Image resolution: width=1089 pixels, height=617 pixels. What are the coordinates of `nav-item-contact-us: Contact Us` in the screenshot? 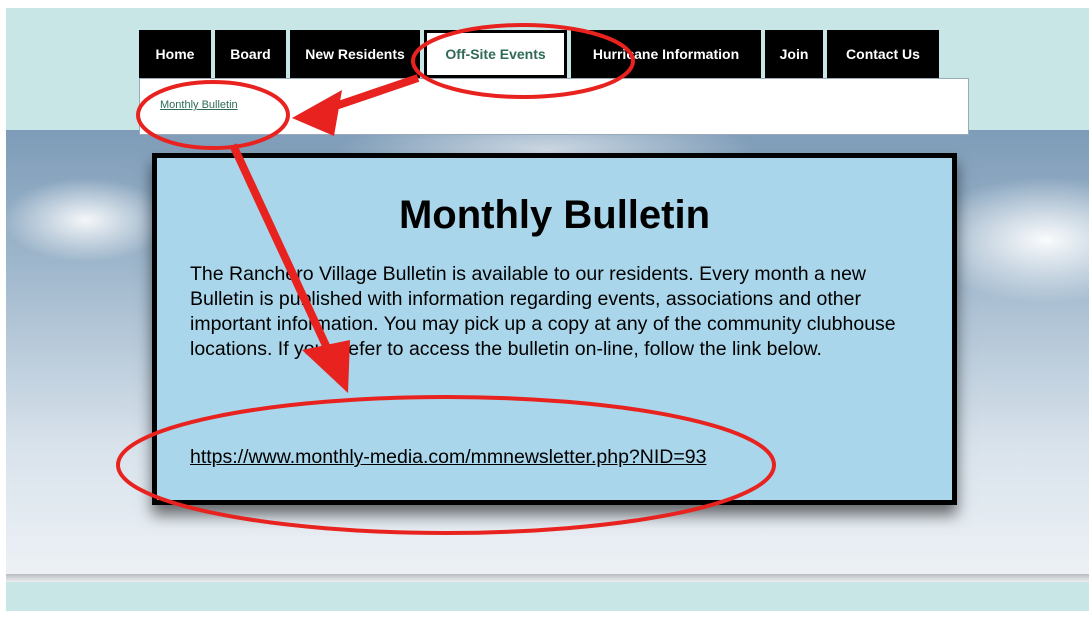 It's located at (883, 54).